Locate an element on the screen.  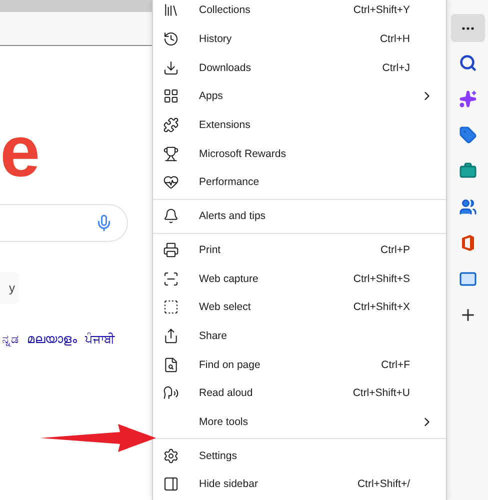
find-page-icon is located at coordinates (171, 364).